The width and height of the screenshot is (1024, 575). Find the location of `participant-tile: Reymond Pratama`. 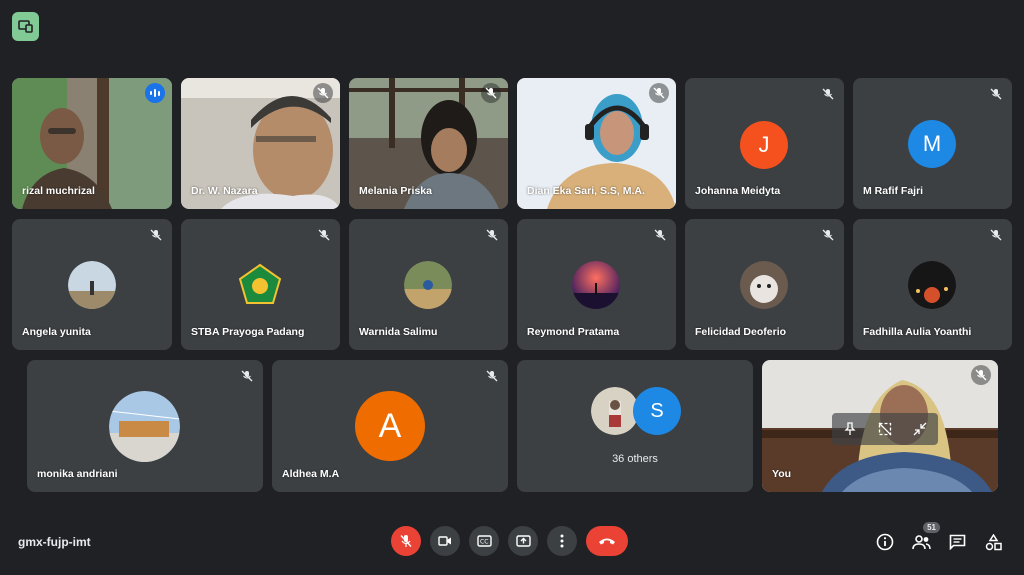

participant-tile: Reymond Pratama is located at coordinates (596, 284).